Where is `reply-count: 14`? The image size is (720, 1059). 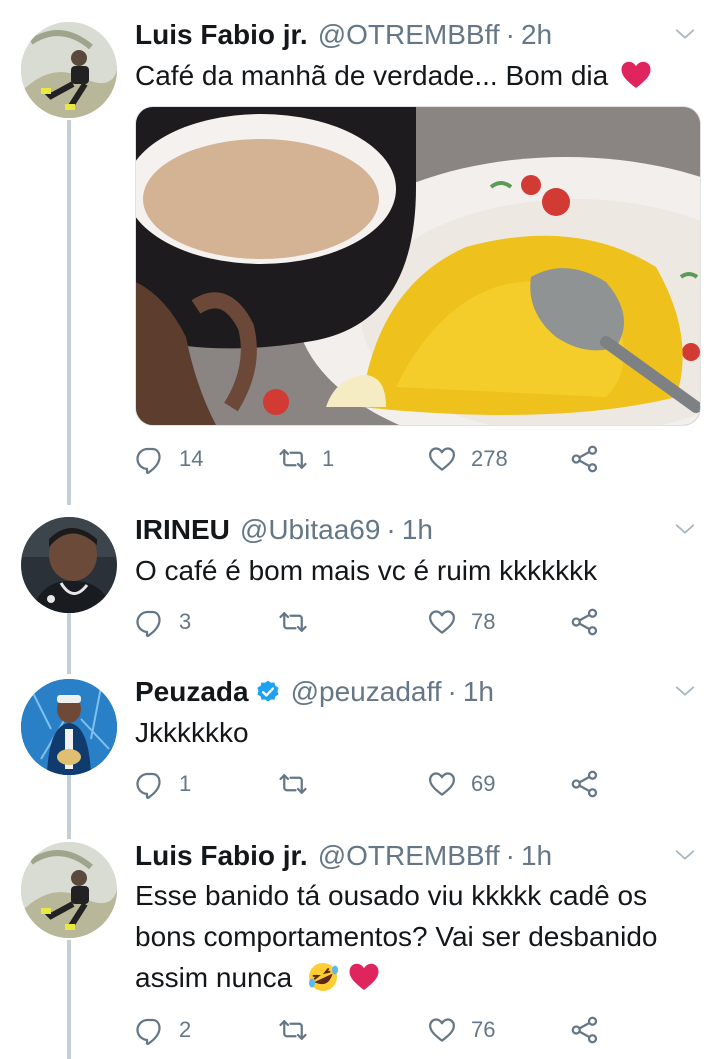
reply-count: 14 is located at coordinates (191, 458).